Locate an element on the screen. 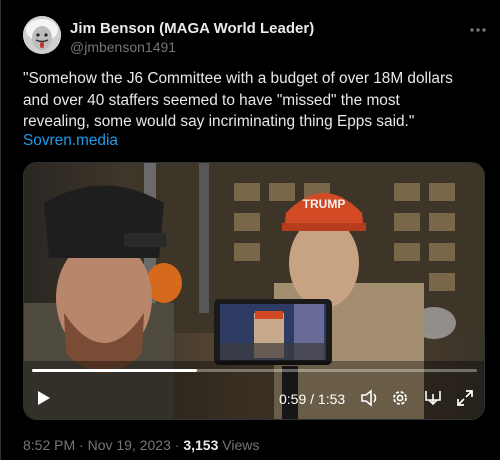 The image size is (500, 460). einstein-avatar-icon is located at coordinates (42, 35).